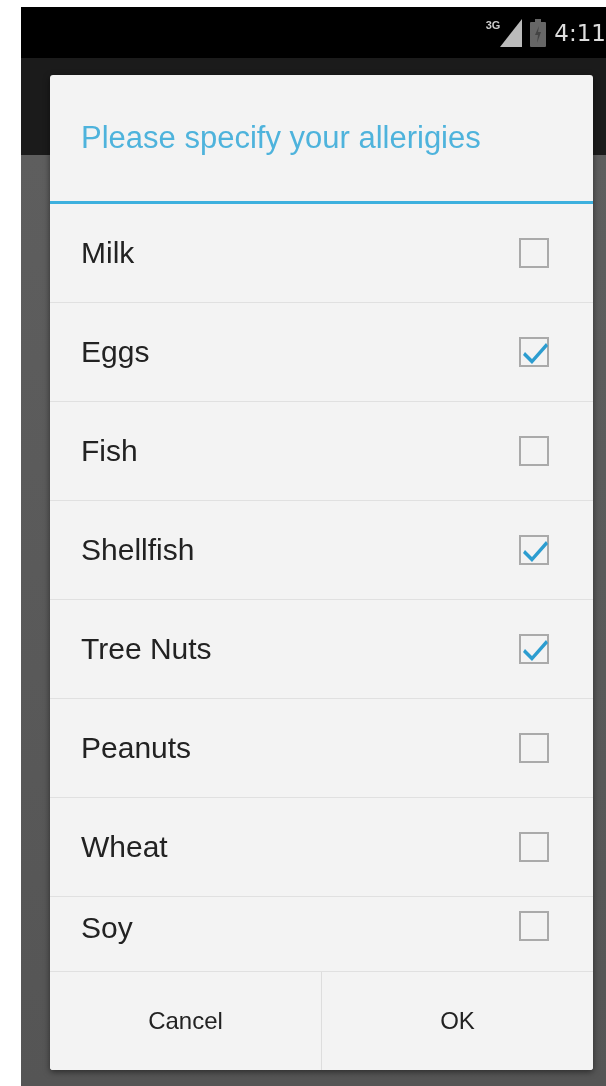  What do you see at coordinates (321, 649) in the screenshot?
I see `allergy-option: Tree Nuts` at bounding box center [321, 649].